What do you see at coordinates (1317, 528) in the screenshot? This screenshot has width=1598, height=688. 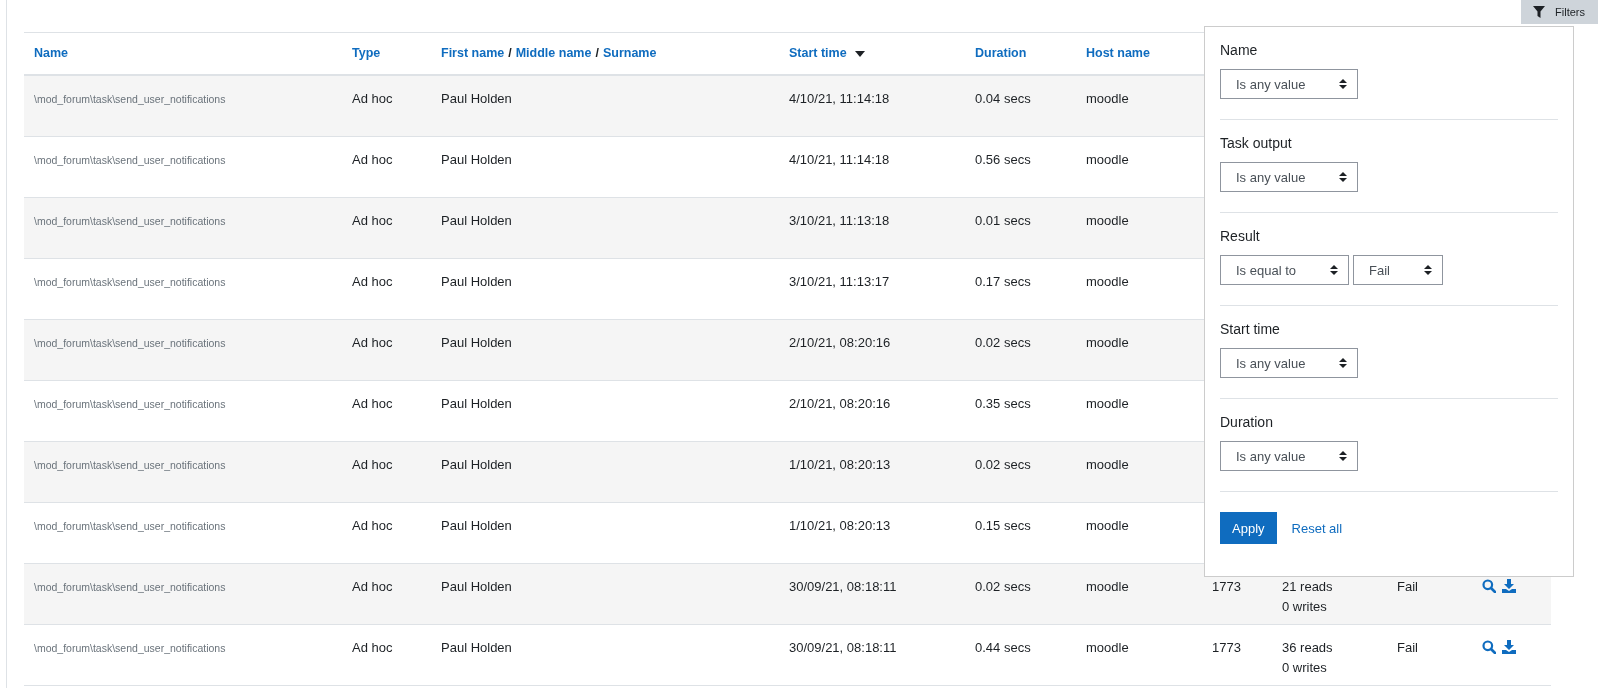 I see `reset-all-link: Reset all` at bounding box center [1317, 528].